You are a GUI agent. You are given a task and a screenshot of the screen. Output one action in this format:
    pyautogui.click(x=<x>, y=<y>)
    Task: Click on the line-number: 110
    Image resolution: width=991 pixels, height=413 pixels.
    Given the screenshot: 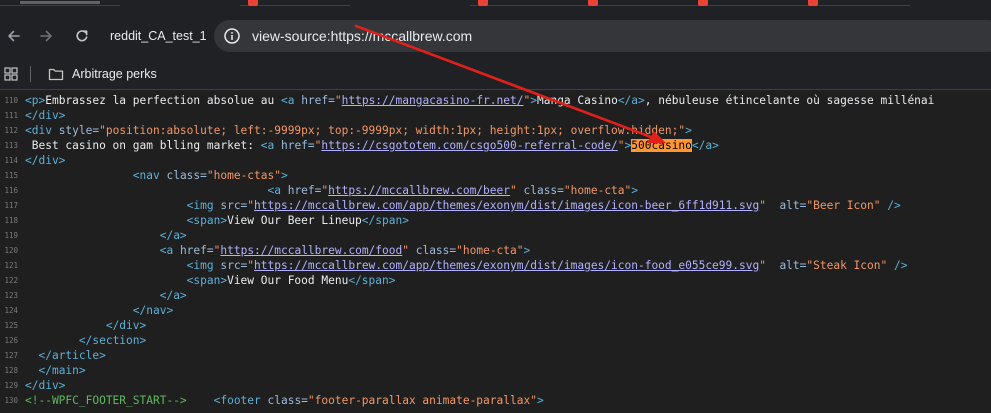 What is the action you would take?
    pyautogui.click(x=11, y=100)
    